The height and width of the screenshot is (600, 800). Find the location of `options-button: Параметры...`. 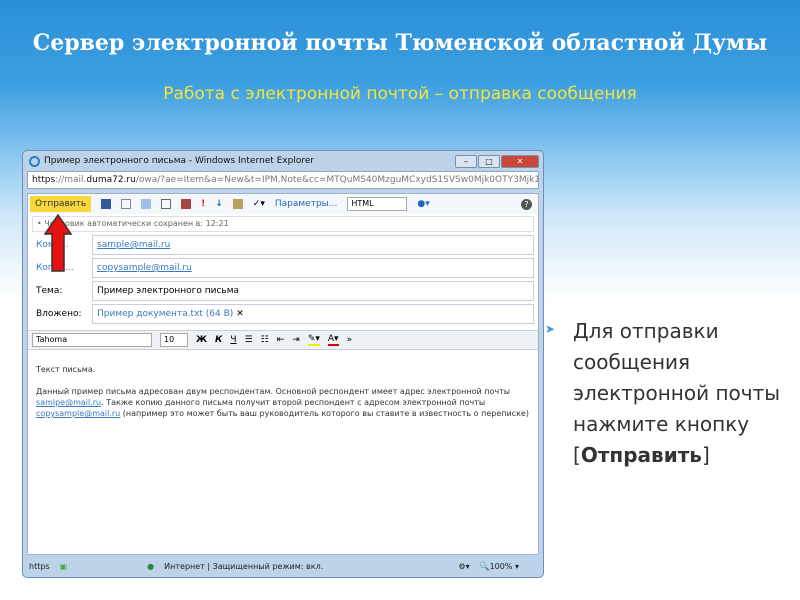

options-button: Параметры... is located at coordinates (306, 204).